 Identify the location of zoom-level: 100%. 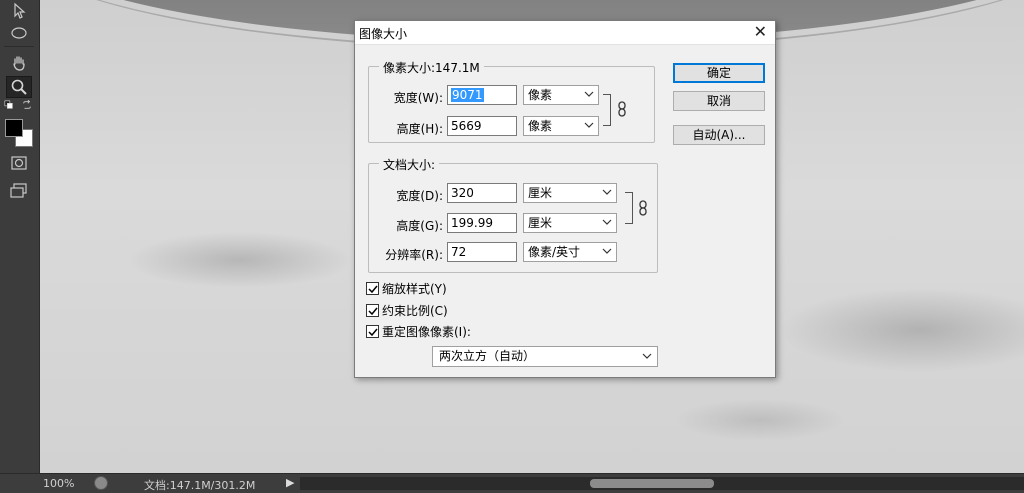
(58, 483).